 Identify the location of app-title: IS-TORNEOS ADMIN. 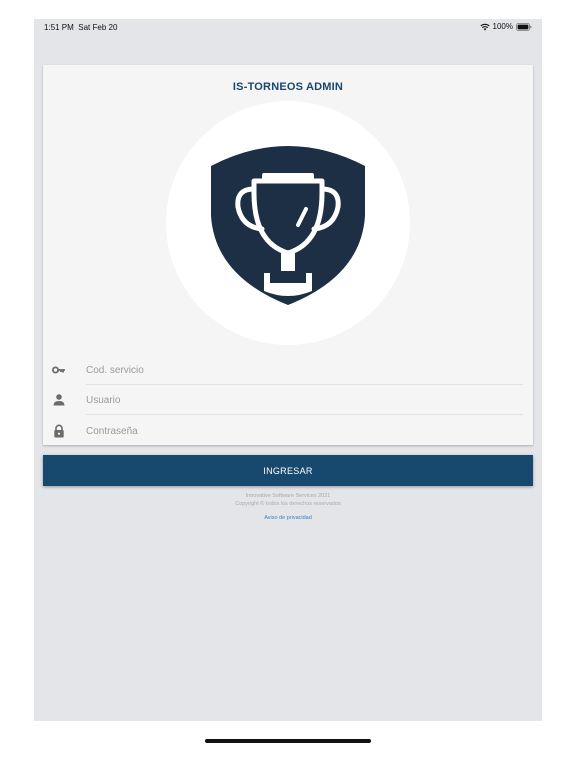
(288, 87).